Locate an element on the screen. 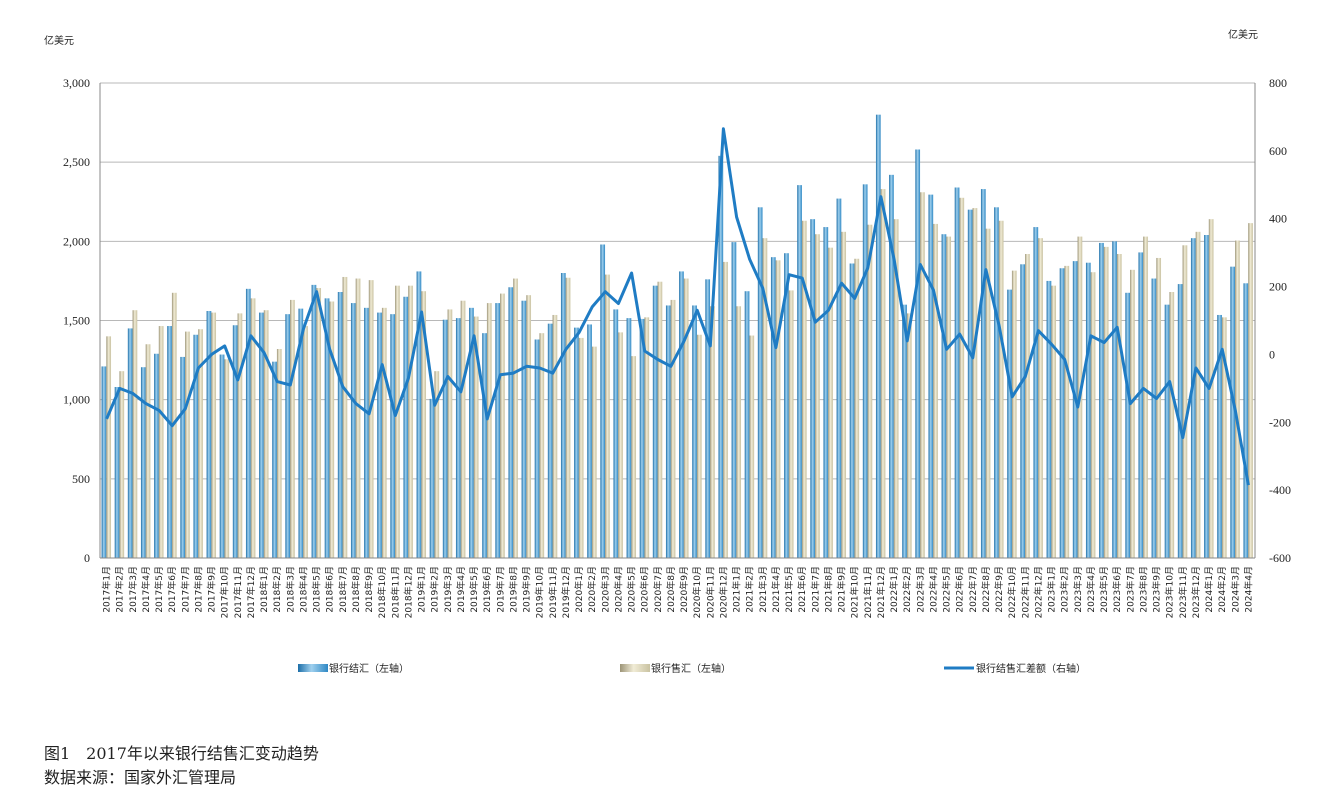 The height and width of the screenshot is (810, 1338). legend-label-sales: 银行售汇（左轴） is located at coordinates (691, 668).